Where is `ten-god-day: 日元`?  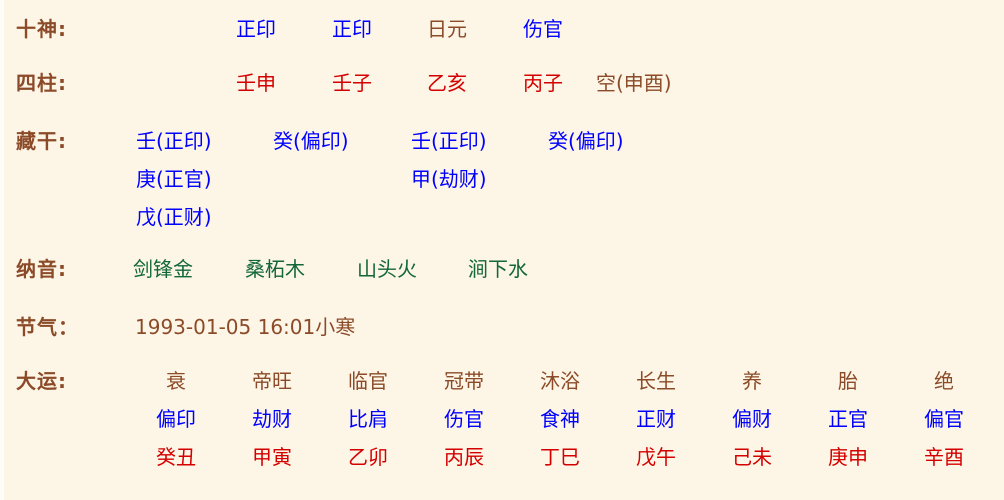
ten-god-day: 日元 is located at coordinates (447, 29).